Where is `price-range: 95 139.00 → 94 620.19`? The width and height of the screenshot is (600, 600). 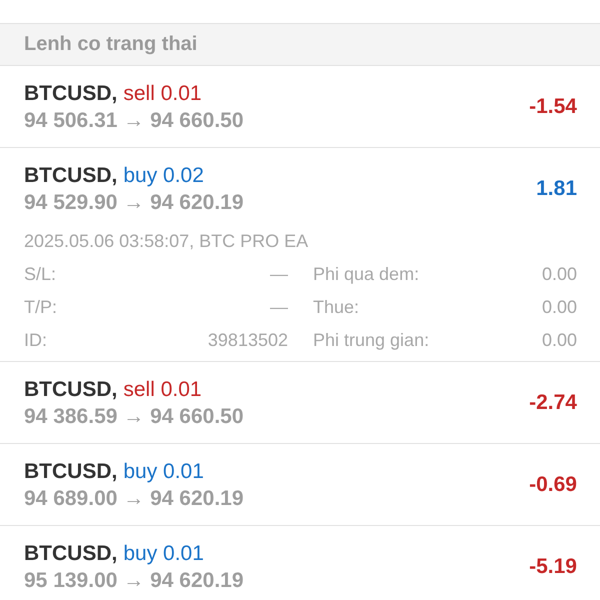 price-range: 95 139.00 → 94 620.19 is located at coordinates (134, 581).